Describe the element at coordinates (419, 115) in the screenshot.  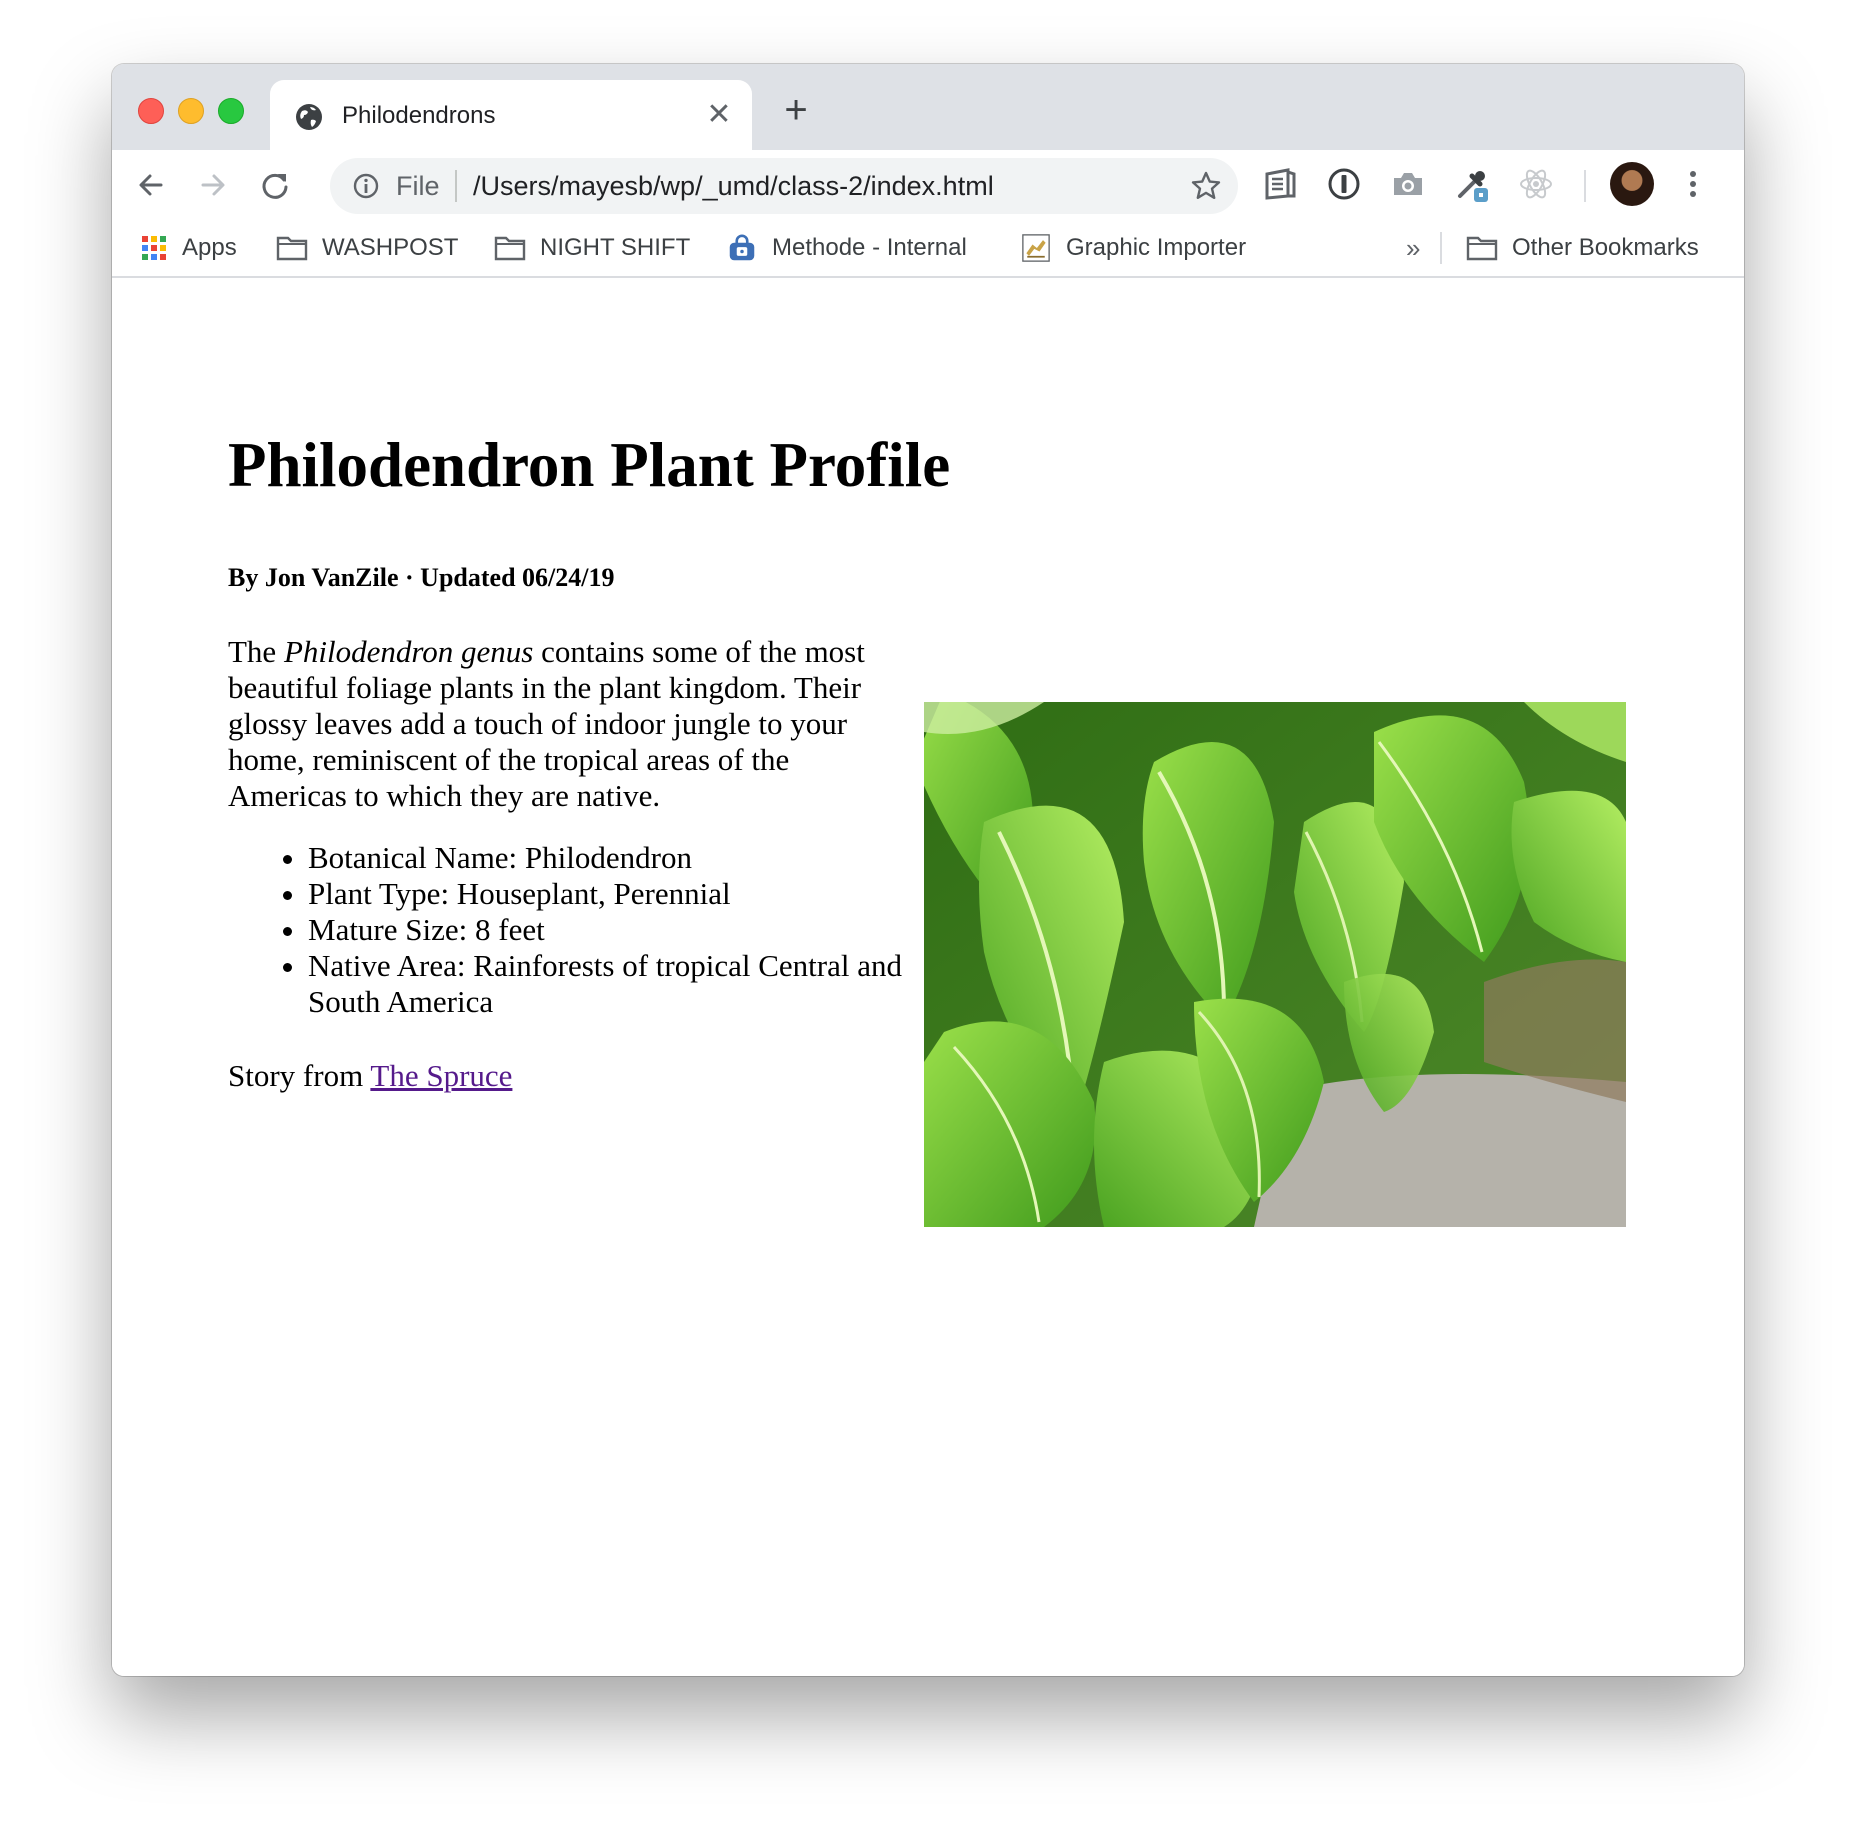
I see `tab-title: Philodendrons` at that location.